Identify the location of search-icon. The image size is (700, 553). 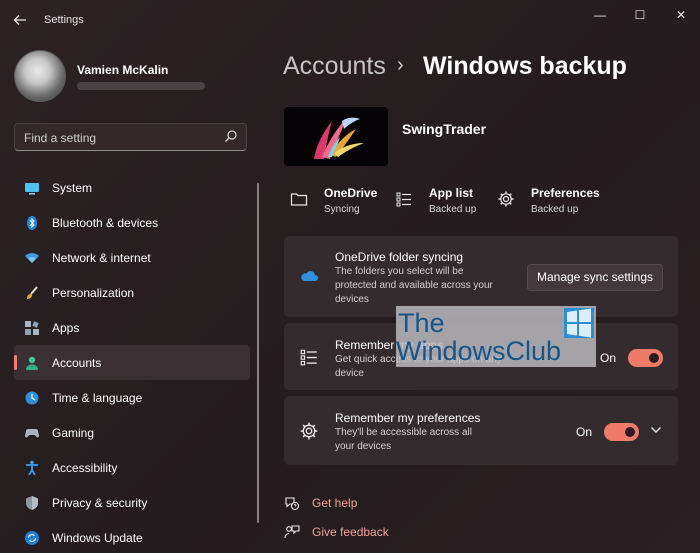
(231, 136).